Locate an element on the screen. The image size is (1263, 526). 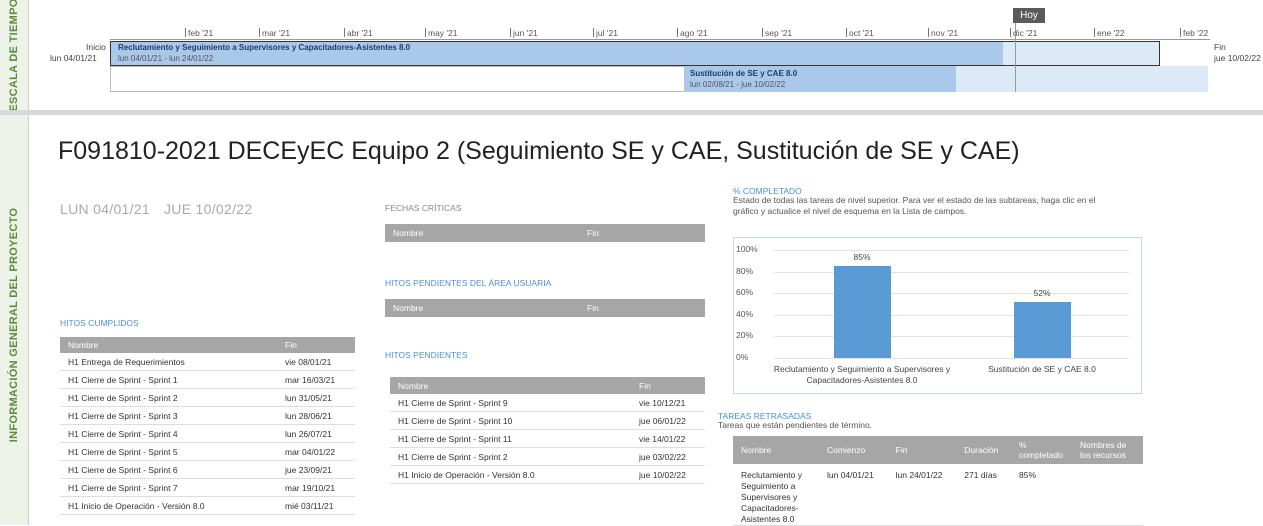
y-tick-label: 60% is located at coordinates (745, 292).